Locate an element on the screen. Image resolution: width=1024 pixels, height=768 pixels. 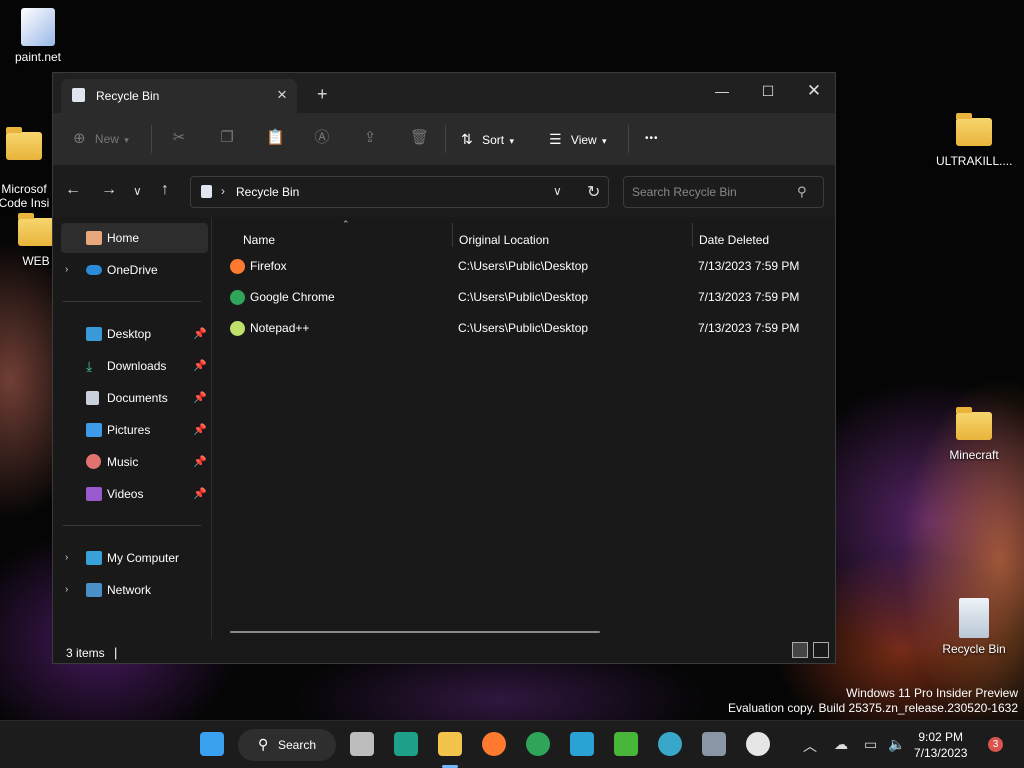
network-tray-icon: ☁ is located at coordinates (841, 744).